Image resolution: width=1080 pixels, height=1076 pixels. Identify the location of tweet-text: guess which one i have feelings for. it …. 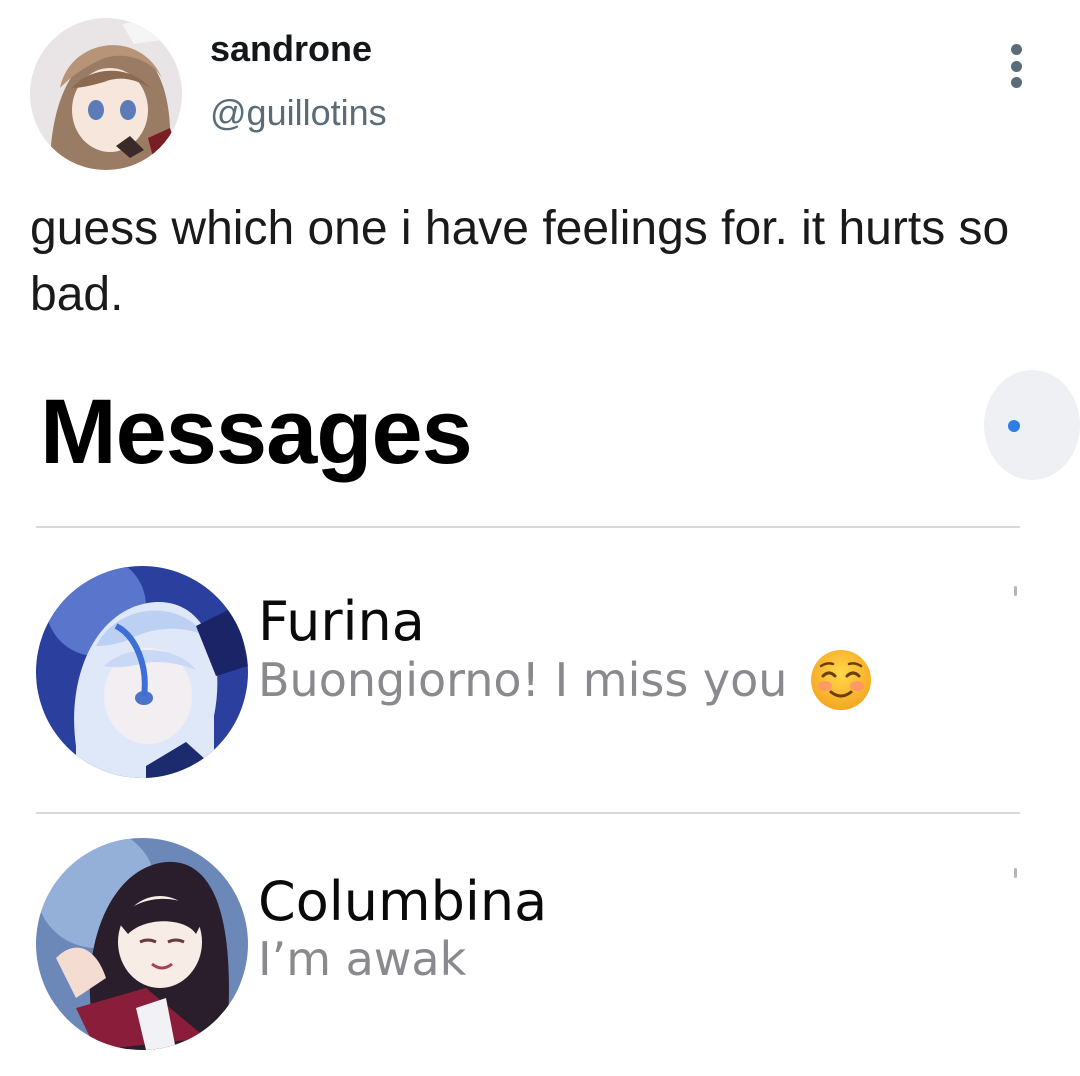
(520, 261).